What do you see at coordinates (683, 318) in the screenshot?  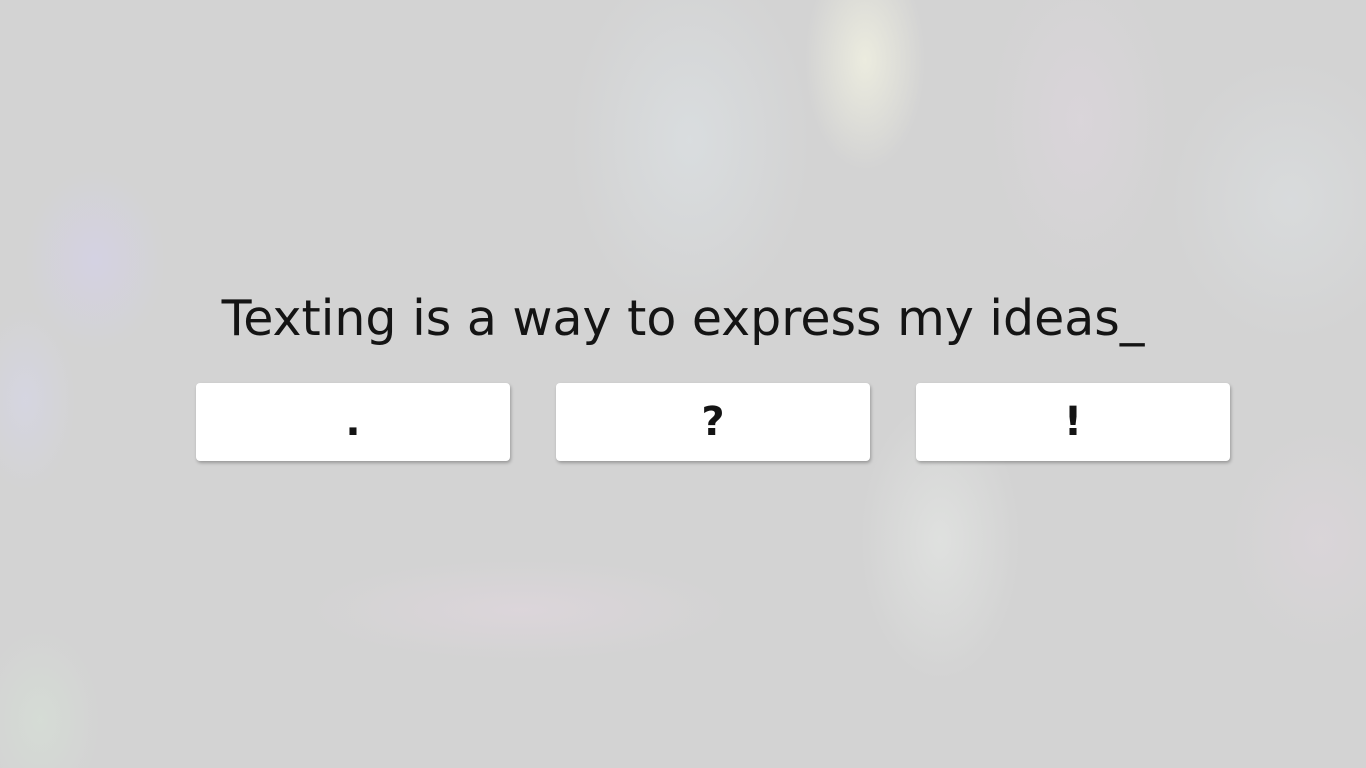 I see `question-sentence: Texting is a way to express my ideas_` at bounding box center [683, 318].